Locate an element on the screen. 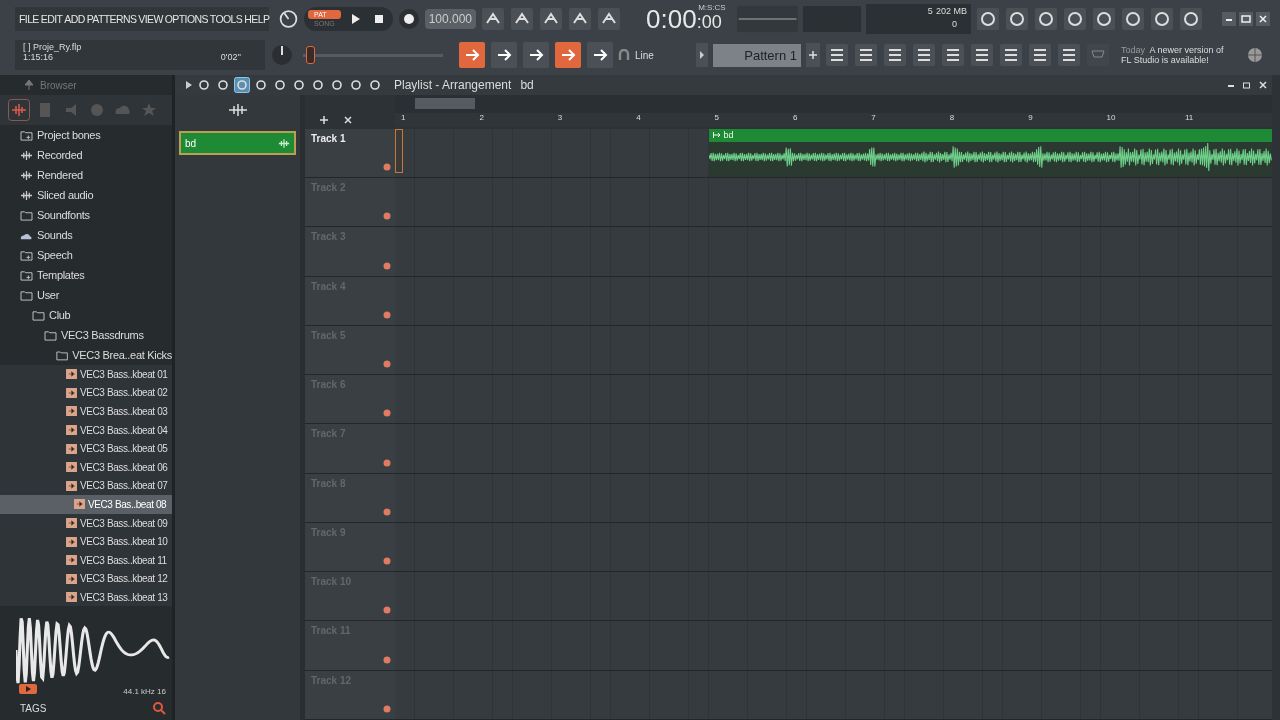 Image resolution: width=1280 pixels, height=720 pixels. globe-icon is located at coordinates (1255, 55).